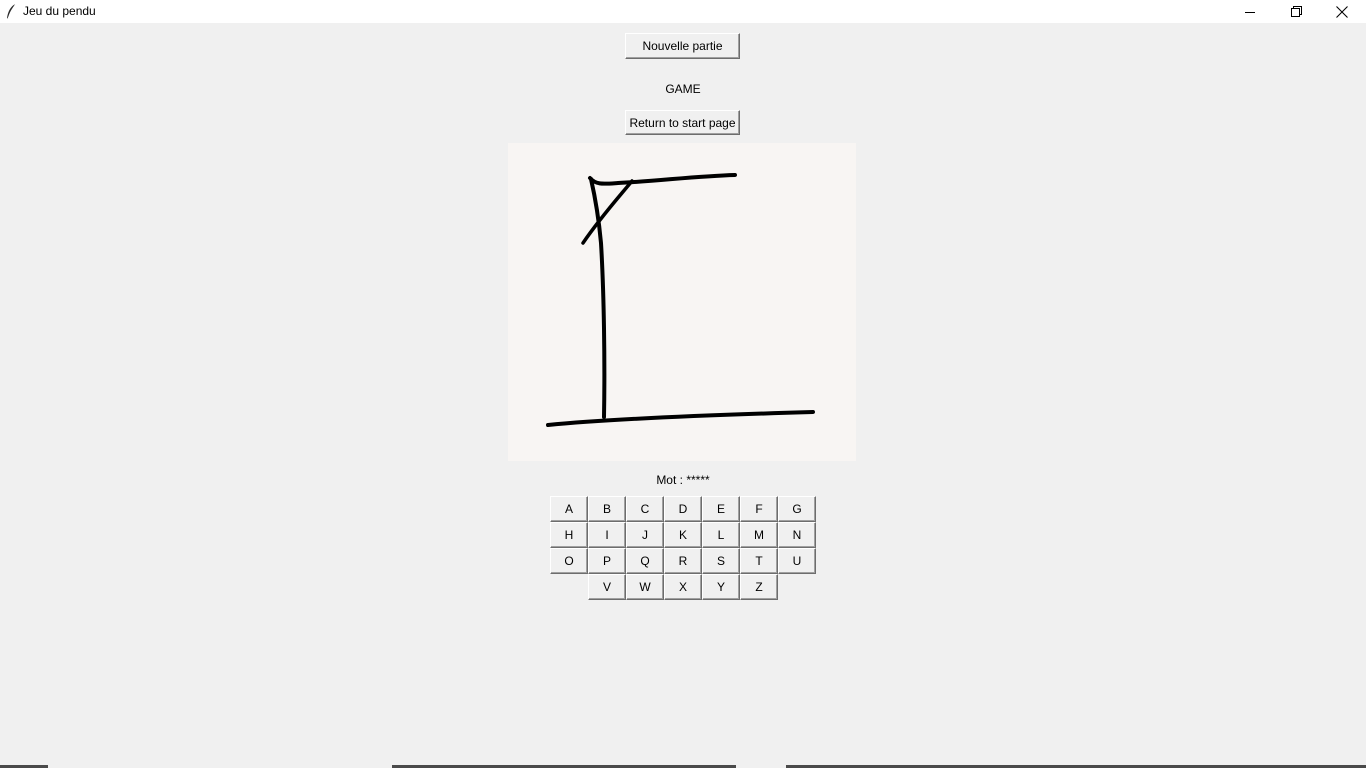  What do you see at coordinates (645, 535) in the screenshot?
I see `letter-button-j: J` at bounding box center [645, 535].